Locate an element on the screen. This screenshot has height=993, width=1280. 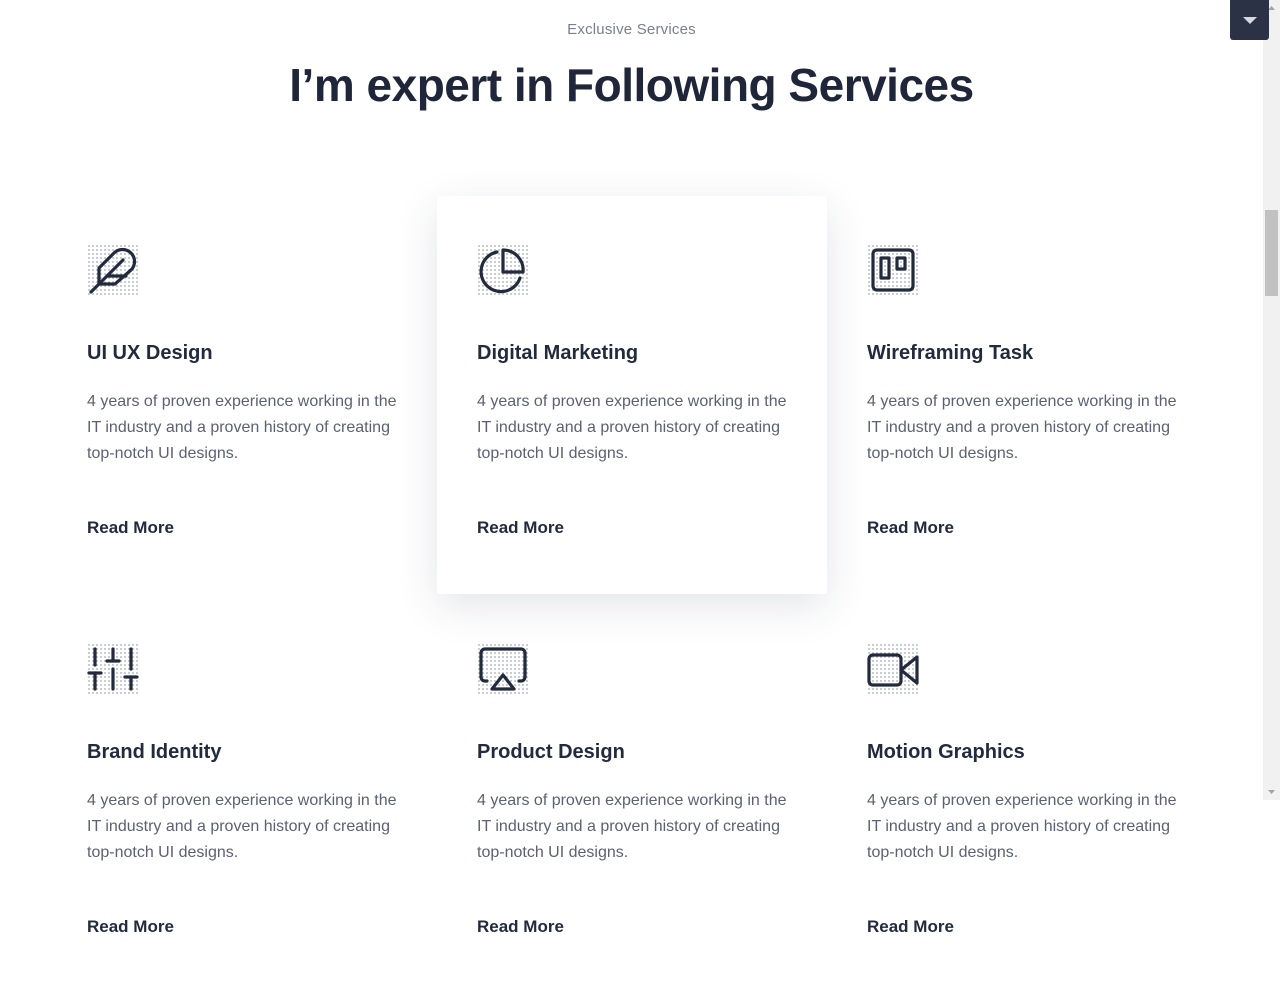
airplay-icon is located at coordinates (503, 669).